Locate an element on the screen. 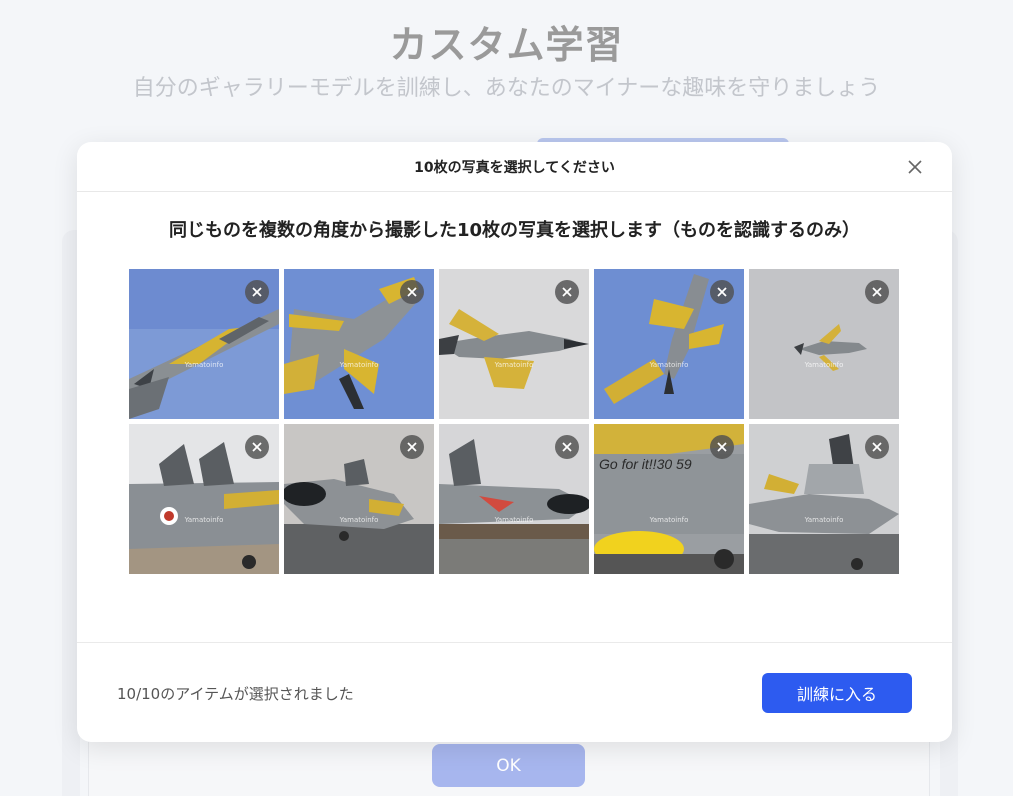 The height and width of the screenshot is (796, 1013). modal-title: 10枚の写真を選択してください is located at coordinates (514, 167).